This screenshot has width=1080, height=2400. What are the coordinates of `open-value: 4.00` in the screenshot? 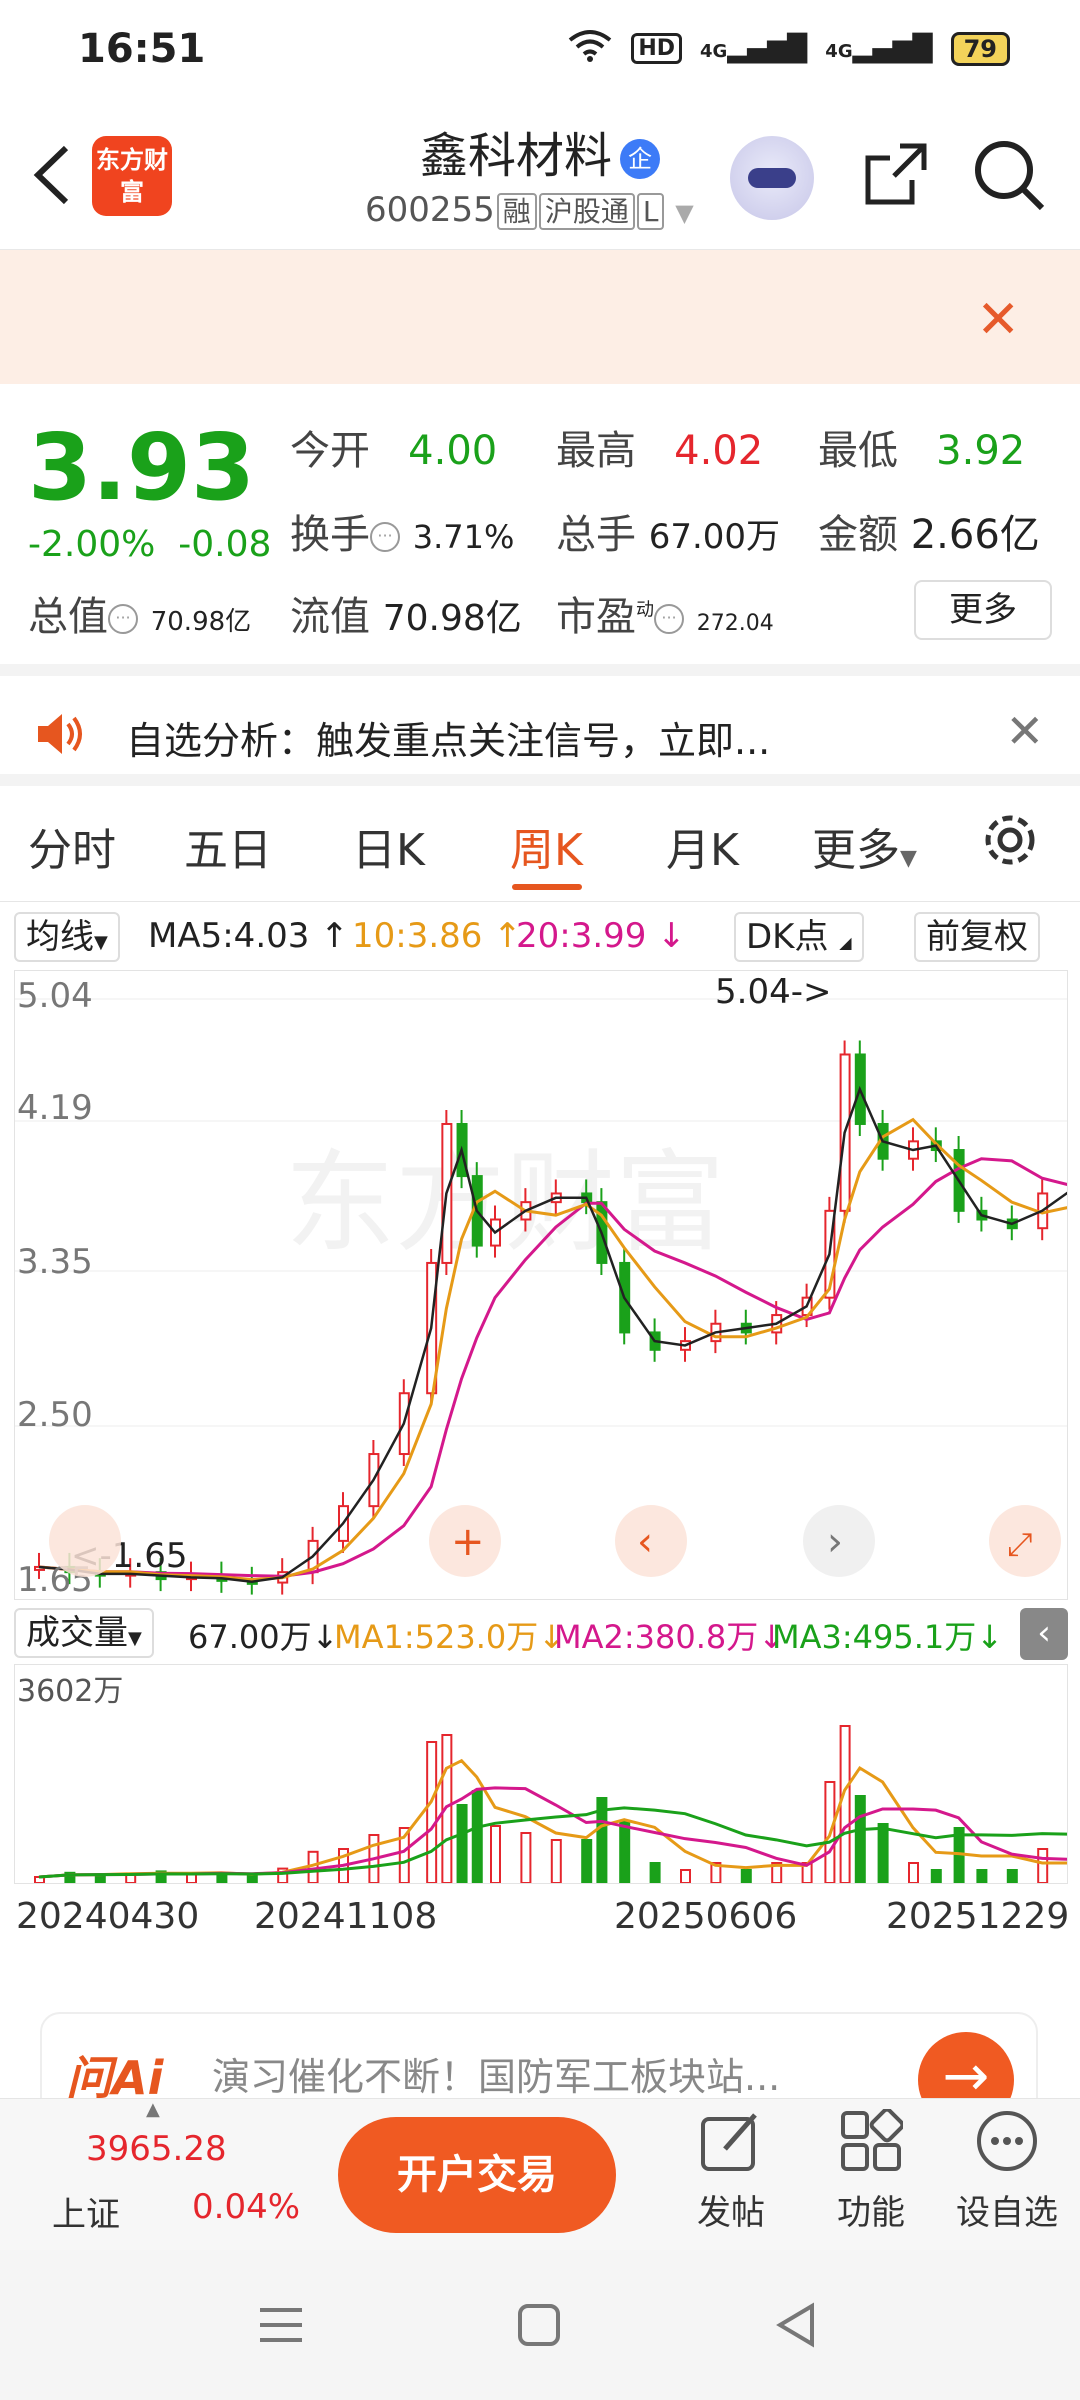 It's located at (453, 451).